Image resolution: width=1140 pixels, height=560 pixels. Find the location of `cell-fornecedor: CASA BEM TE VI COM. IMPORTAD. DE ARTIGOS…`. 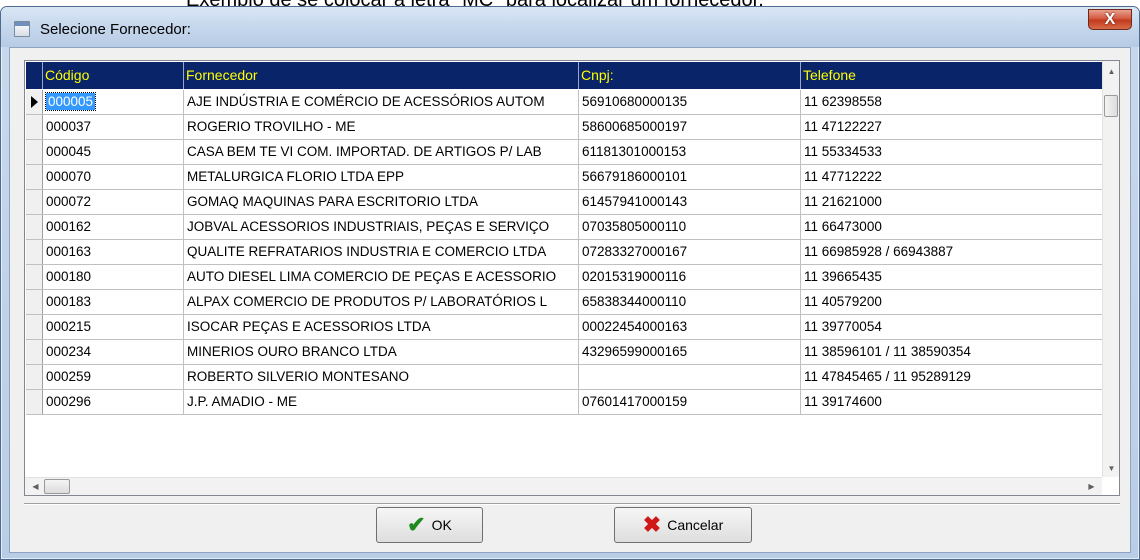

cell-fornecedor: CASA BEM TE VI COM. IMPORTAD. DE ARTIGOS… is located at coordinates (381, 152).